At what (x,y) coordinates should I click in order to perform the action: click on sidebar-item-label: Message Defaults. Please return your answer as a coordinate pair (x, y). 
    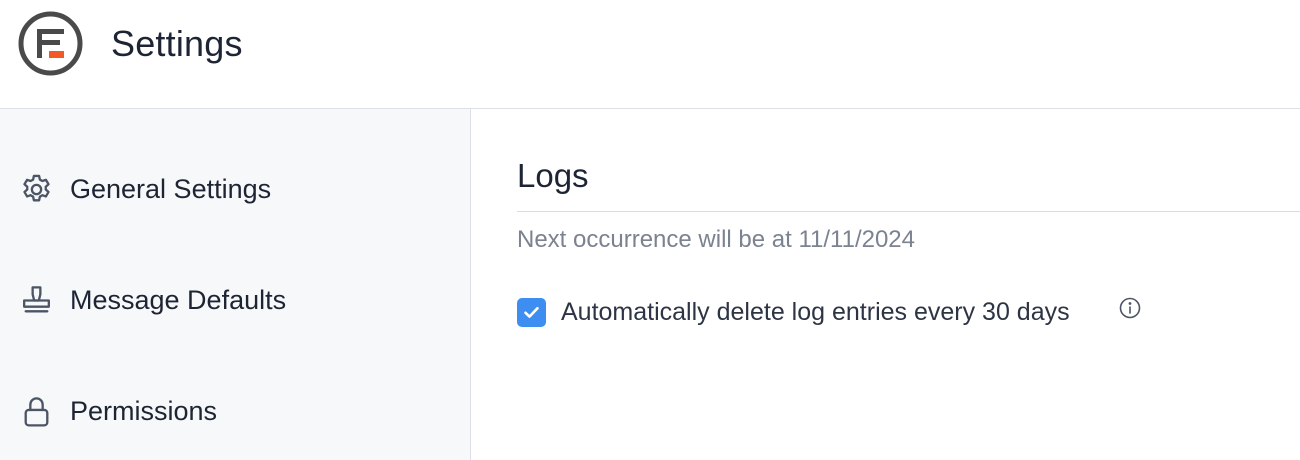
    Looking at the image, I should click on (178, 299).